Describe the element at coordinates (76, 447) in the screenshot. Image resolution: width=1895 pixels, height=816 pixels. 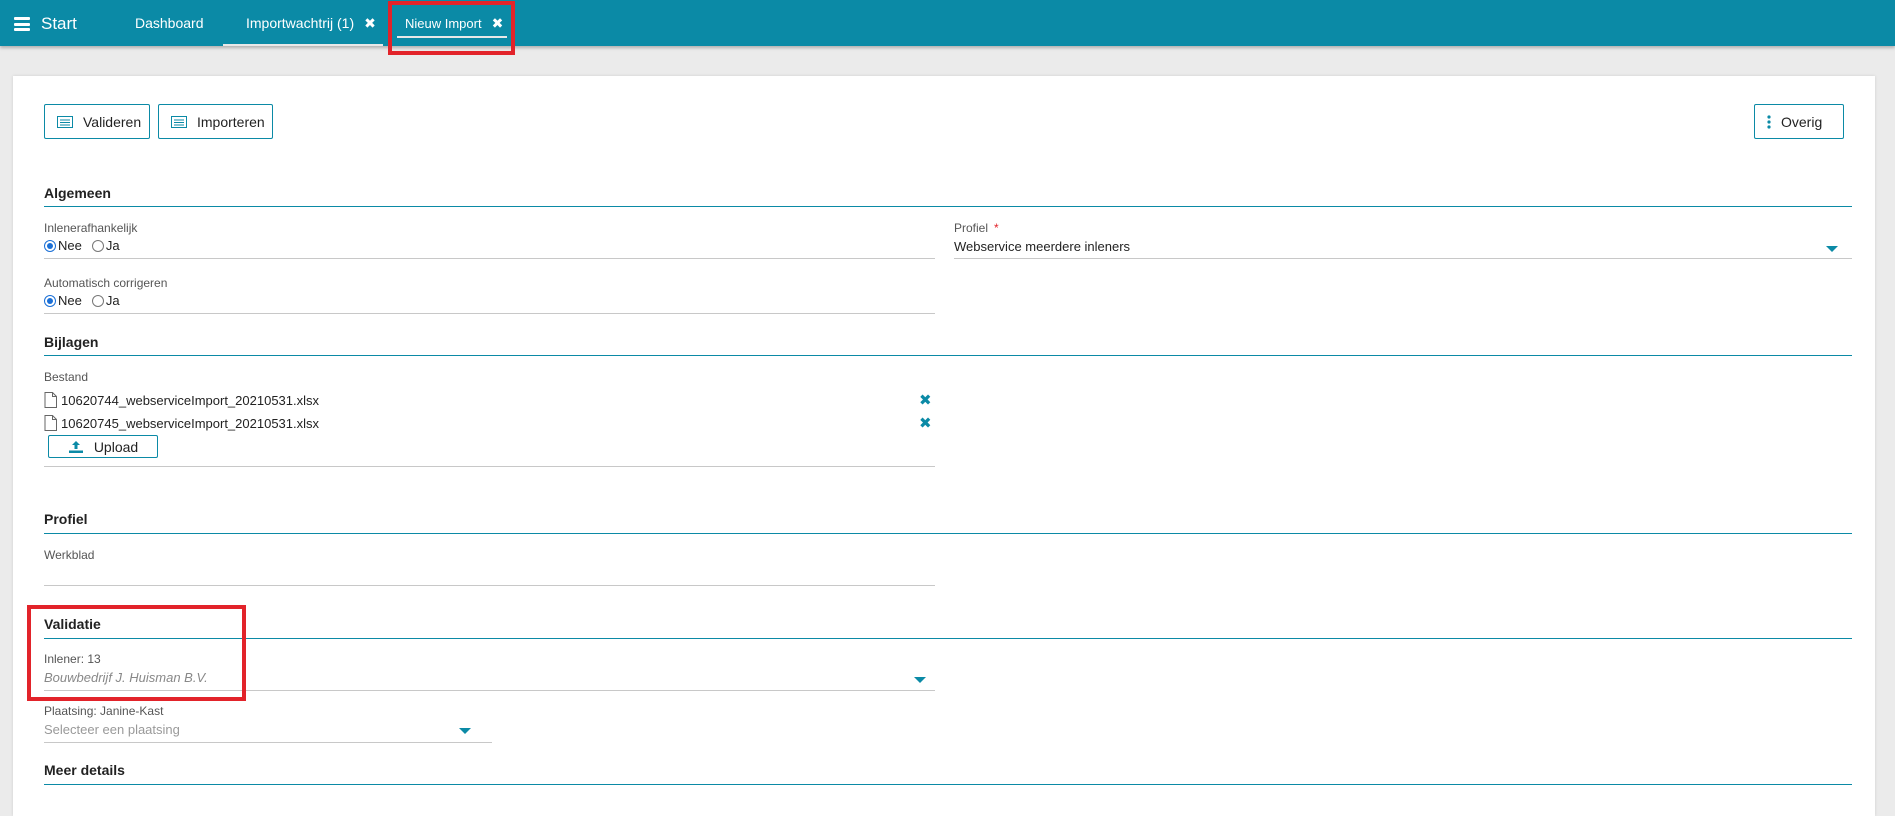
I see `upload-icon` at that location.